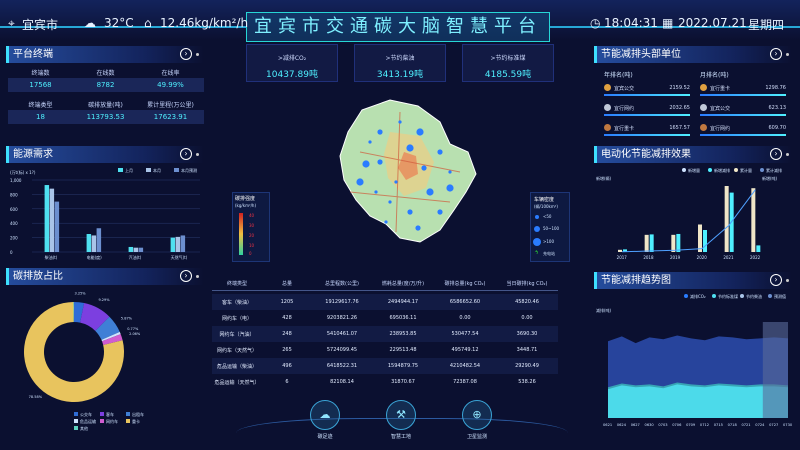  What do you see at coordinates (287, 302) in the screenshot?
I see `table-cell: 1205` at bounding box center [287, 302].